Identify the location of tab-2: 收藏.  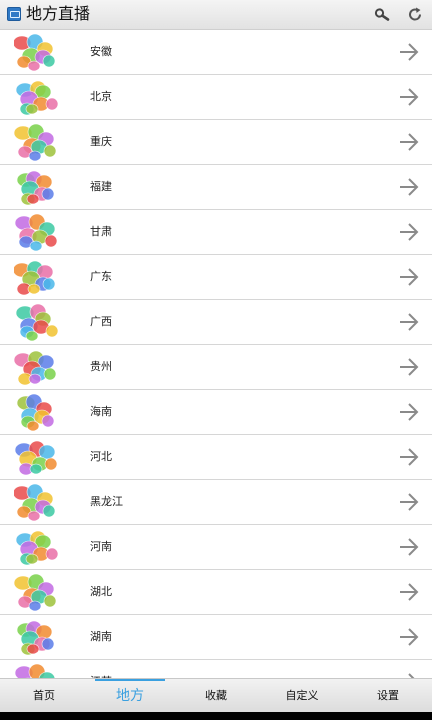
(216, 696).